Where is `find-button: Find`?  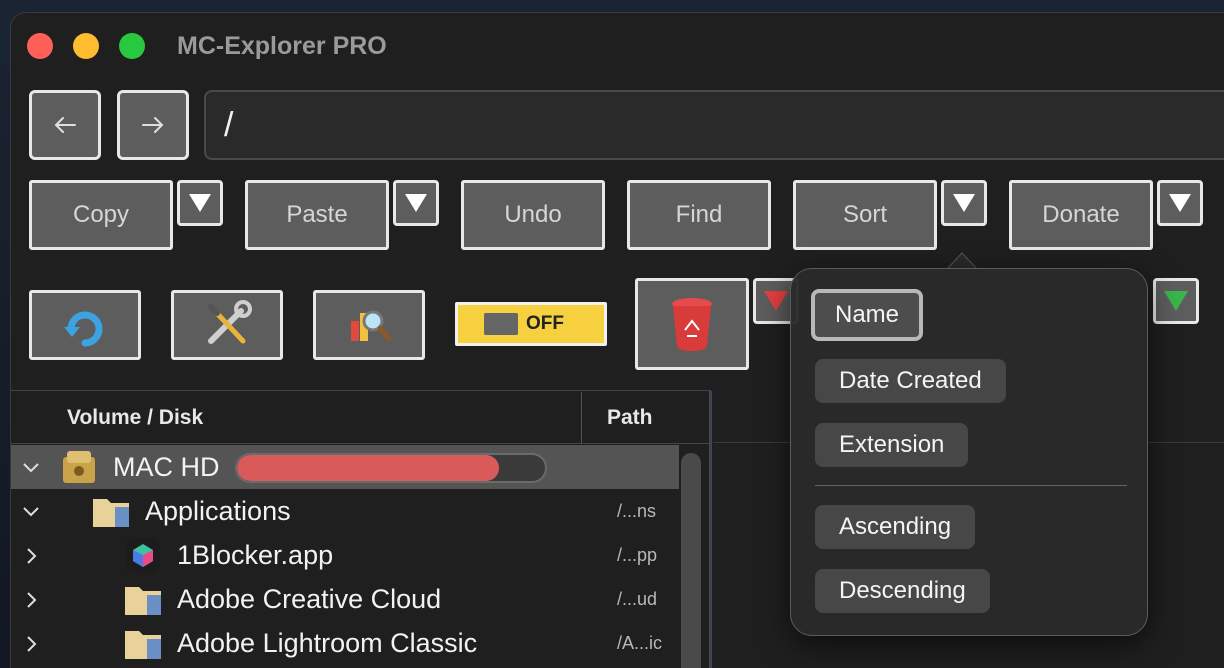 find-button: Find is located at coordinates (699, 215).